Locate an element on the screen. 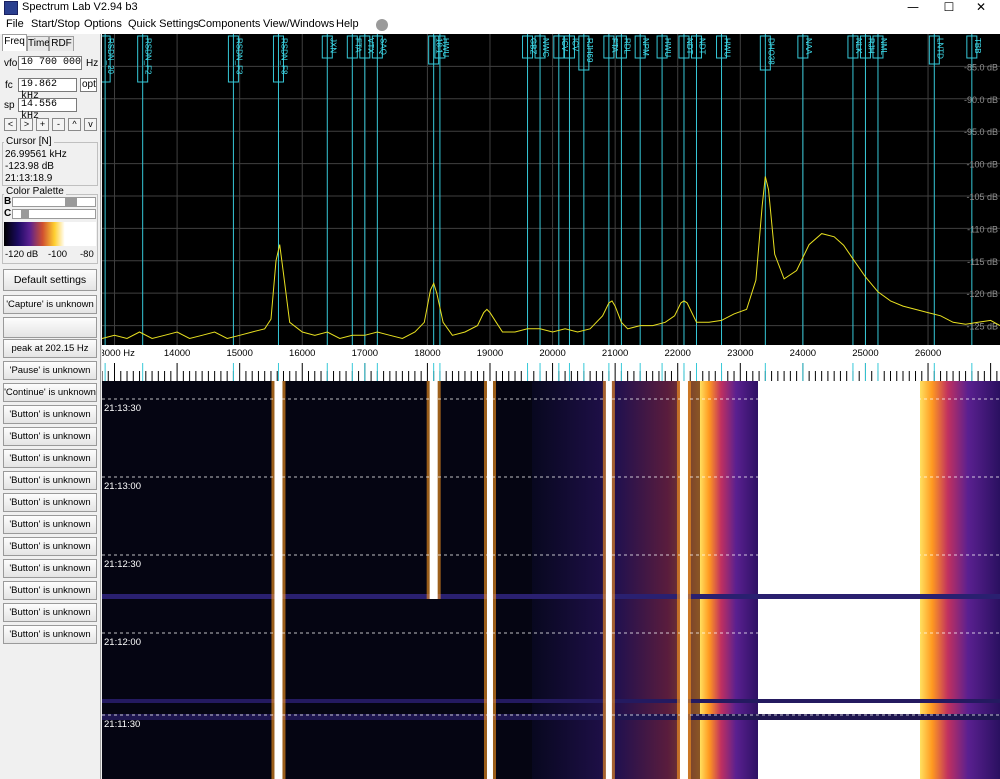  station-marker-label: RJH69 is located at coordinates (589, 50).